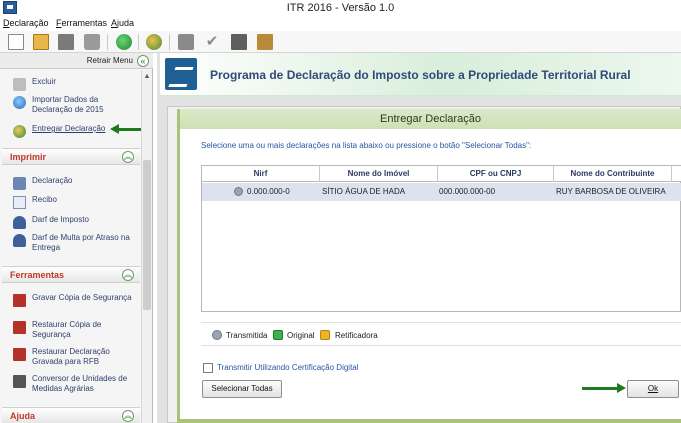 The image size is (681, 423). What do you see at coordinates (37, 275) in the screenshot?
I see `section-title: Ferramentas` at bounding box center [37, 275].